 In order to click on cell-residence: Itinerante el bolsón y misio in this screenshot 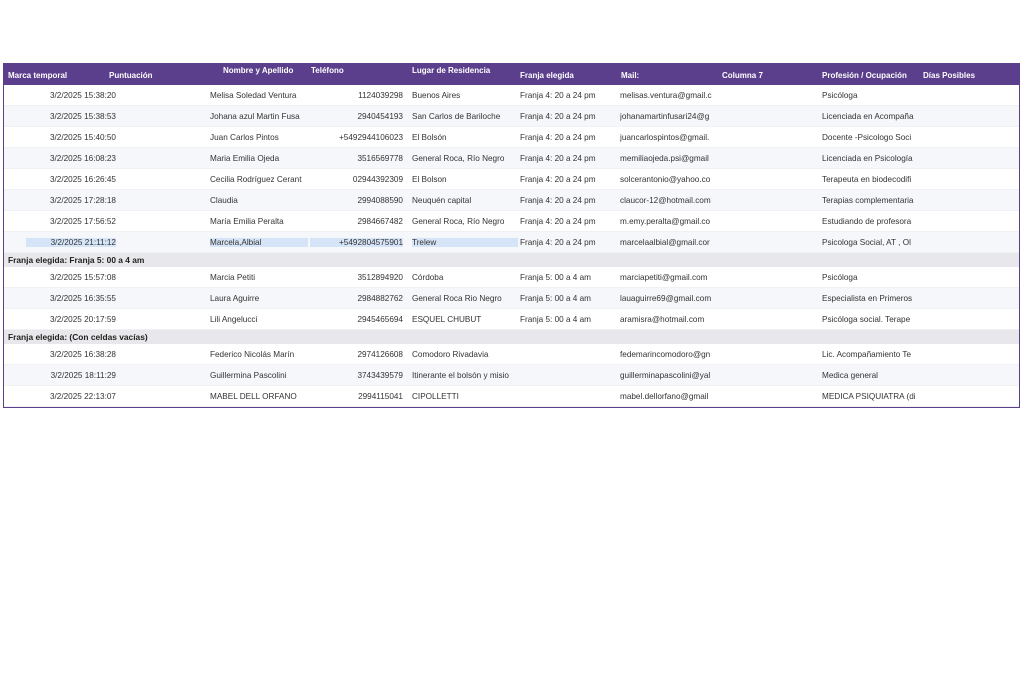, I will do `click(465, 375)`.